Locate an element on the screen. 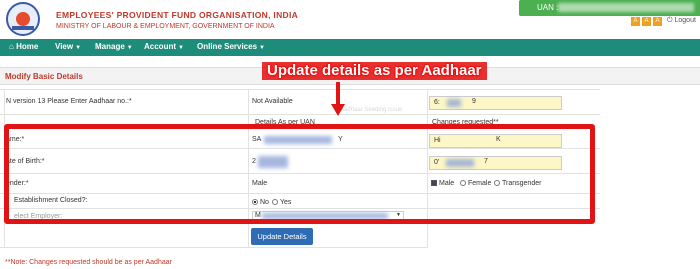  nav-manage: Manage ▼ is located at coordinates (114, 46).